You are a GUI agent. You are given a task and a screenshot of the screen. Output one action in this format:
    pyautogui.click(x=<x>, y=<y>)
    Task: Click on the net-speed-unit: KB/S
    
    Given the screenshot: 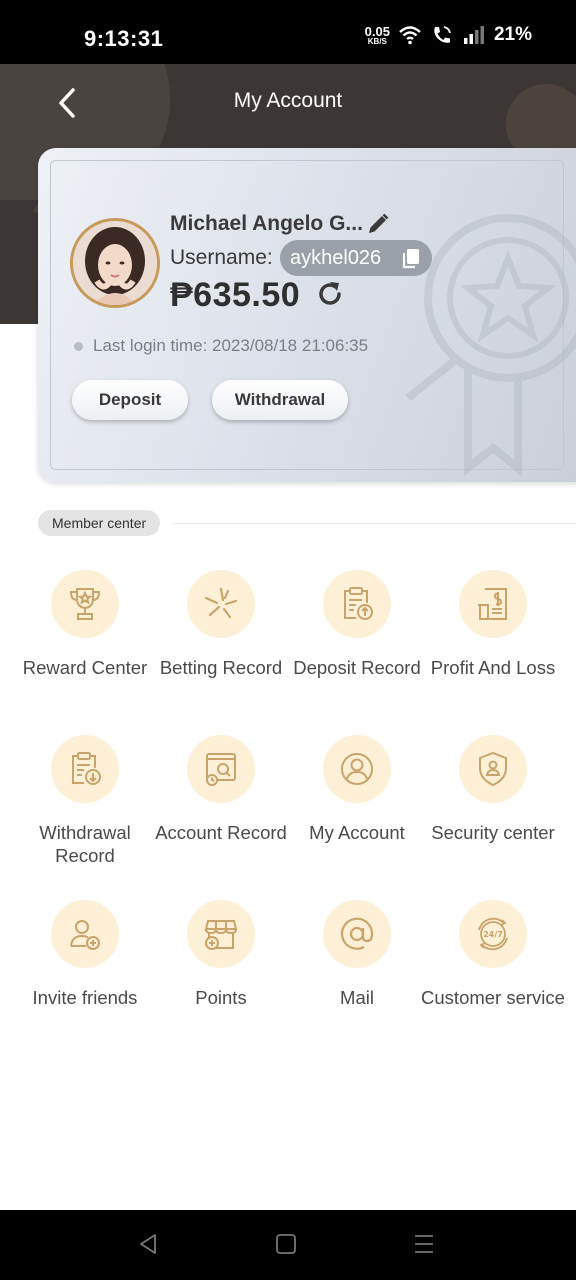 What is the action you would take?
    pyautogui.click(x=377, y=41)
    